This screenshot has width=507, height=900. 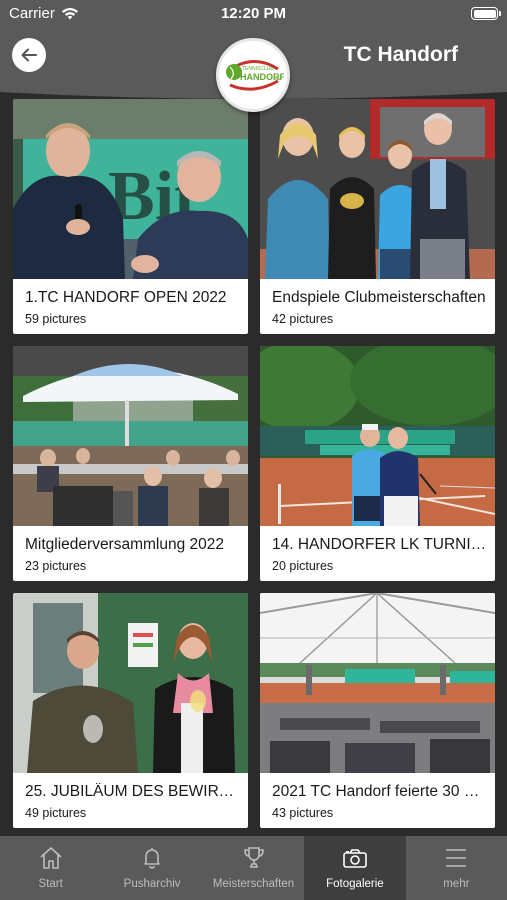 What do you see at coordinates (379, 791) in the screenshot?
I see `album-title: 2021 TC Handorf feierte 30 Jahre` at bounding box center [379, 791].